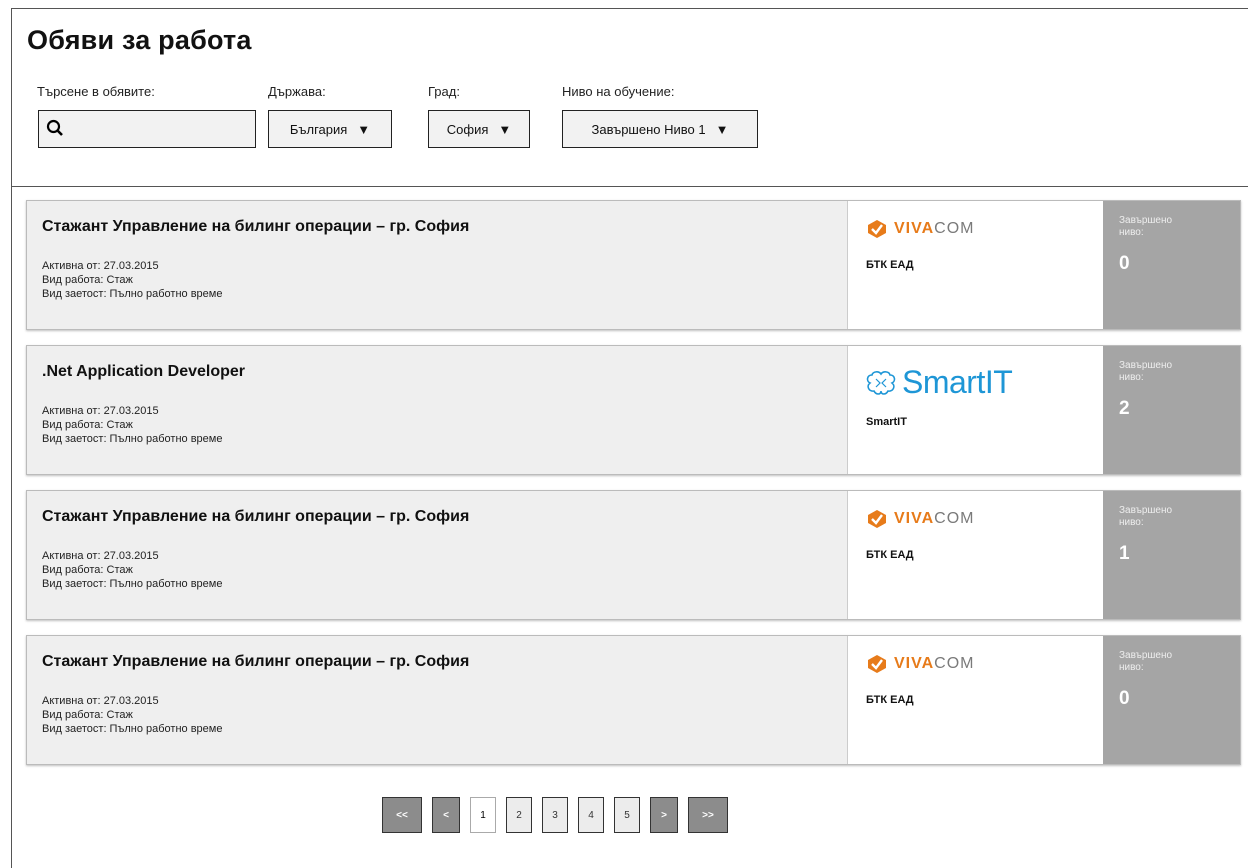  I want to click on smartit-logo: SmartIT, so click(938, 382).